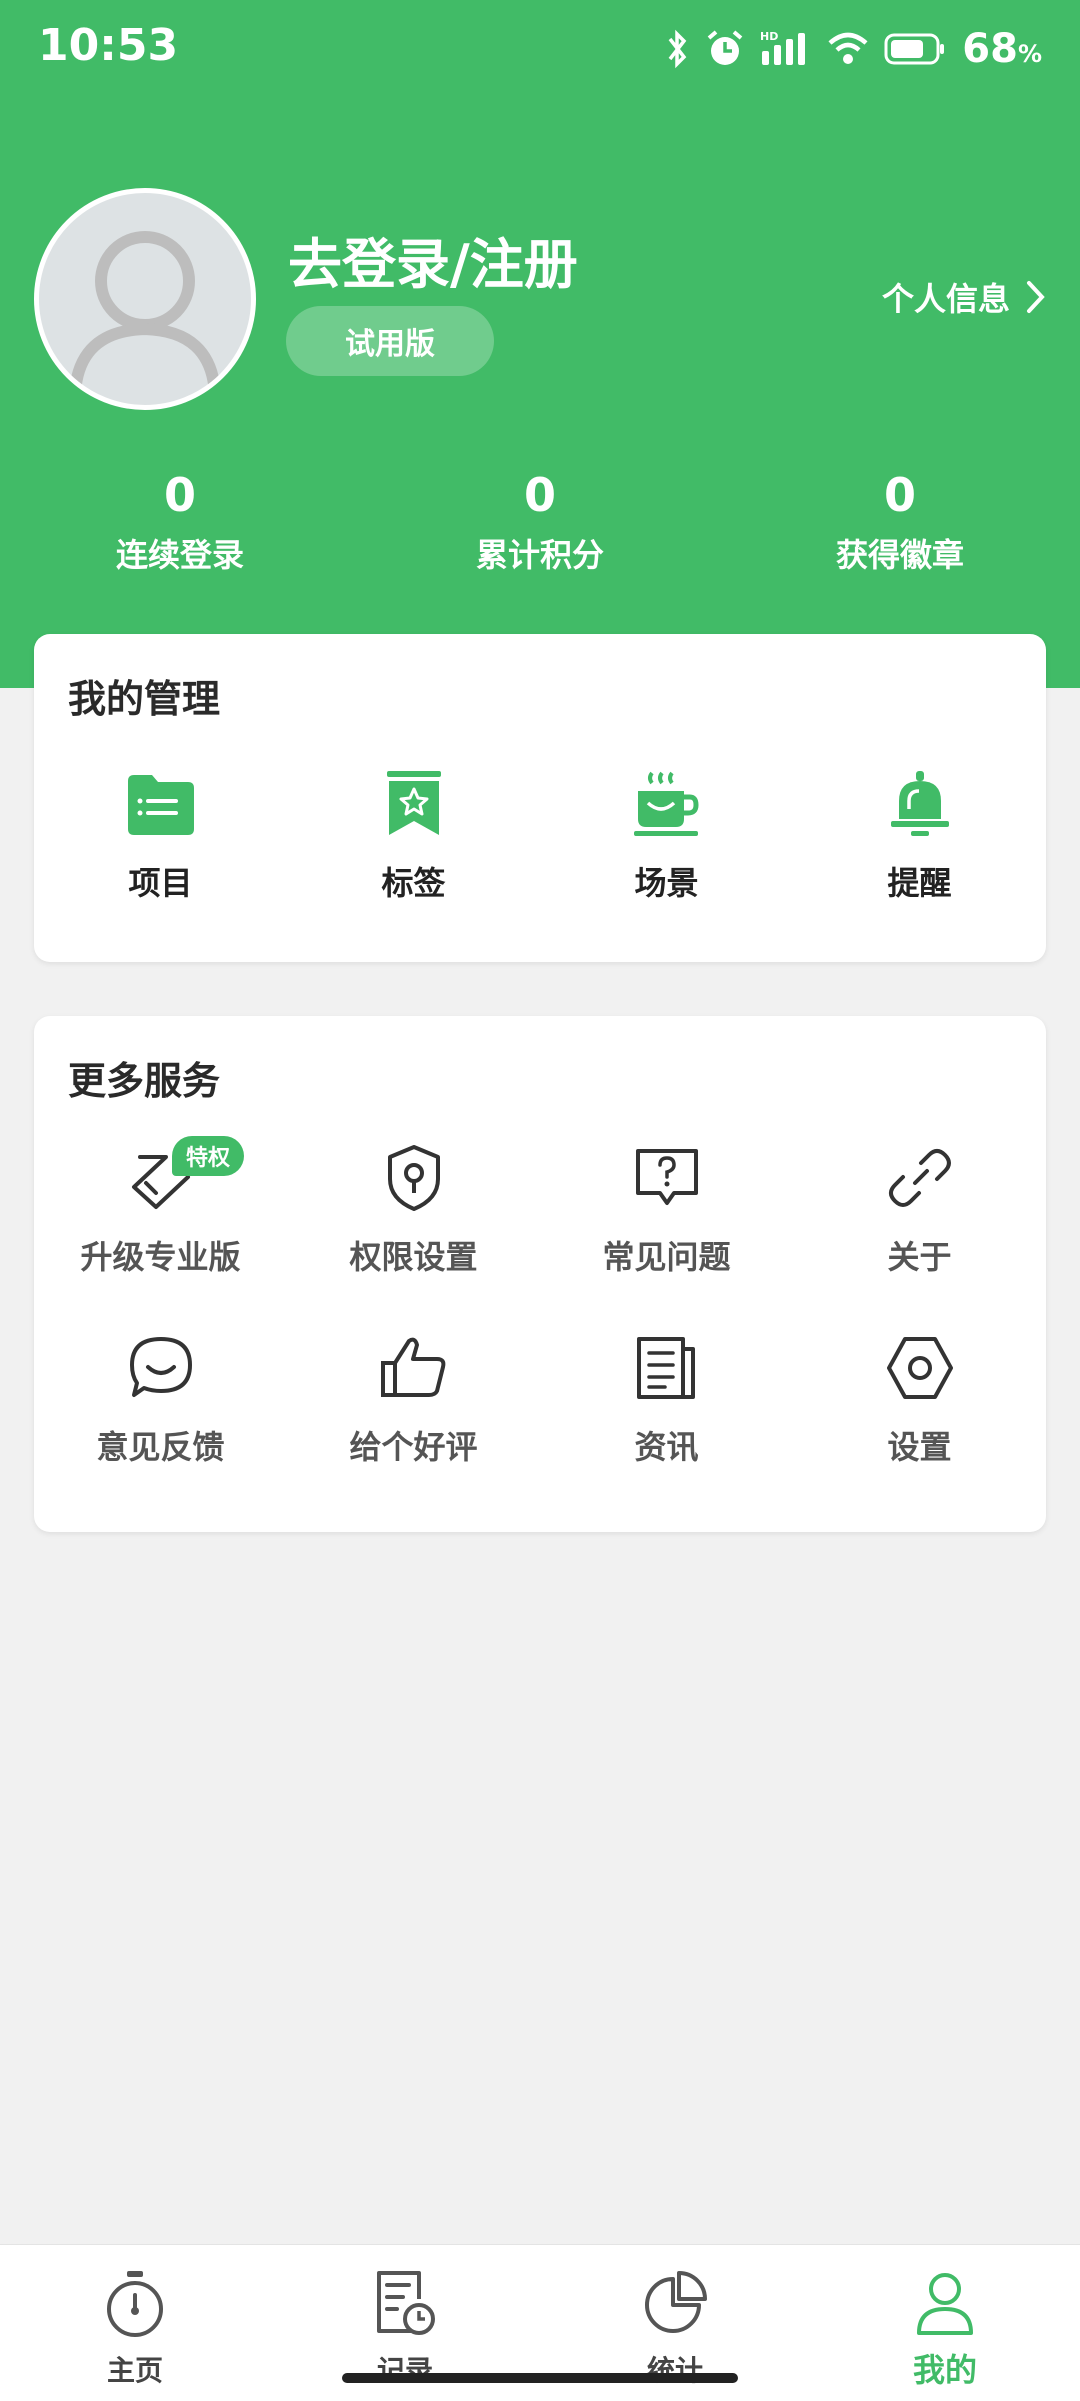 The width and height of the screenshot is (1080, 2401). Describe the element at coordinates (208, 1156) in the screenshot. I see `privilege-badge: 特权` at that location.